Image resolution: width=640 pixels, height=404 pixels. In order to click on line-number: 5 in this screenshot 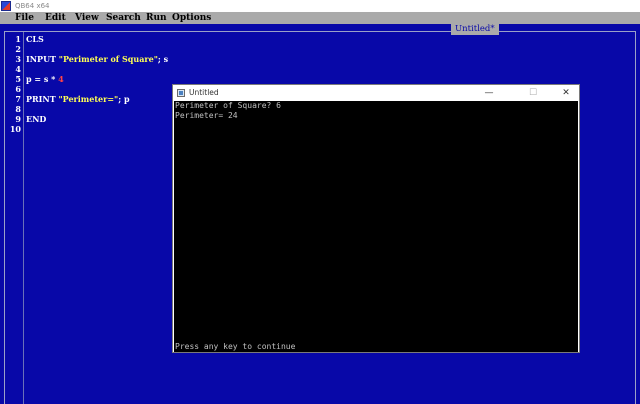, I will do `click(18, 79)`.